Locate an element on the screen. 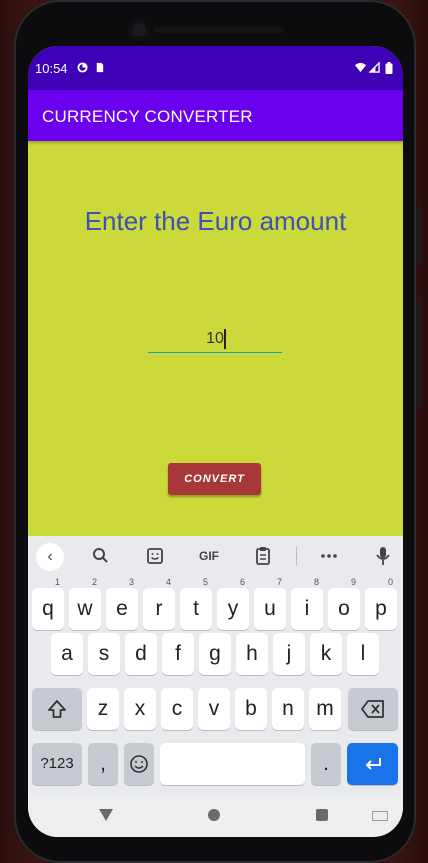 The image size is (428, 863). key-letter-x: x is located at coordinates (140, 709).